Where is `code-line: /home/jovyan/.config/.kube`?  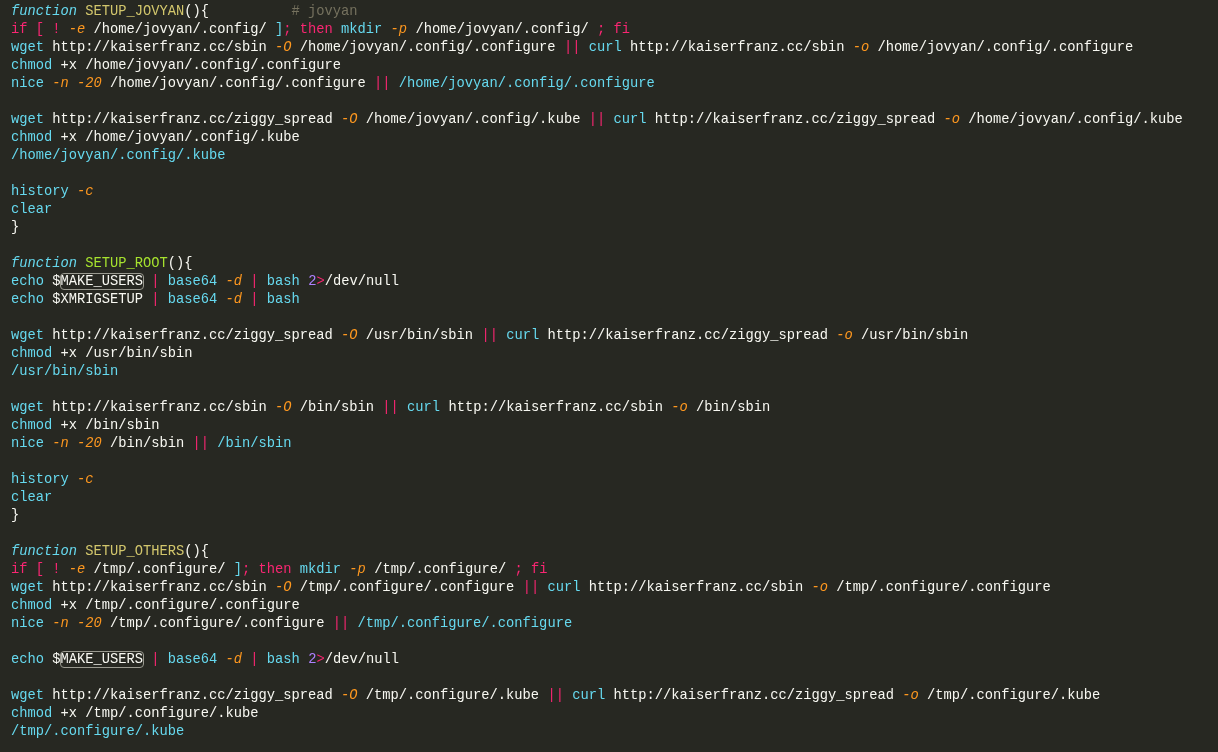 code-line: /home/jovyan/.config/.kube is located at coordinates (118, 156).